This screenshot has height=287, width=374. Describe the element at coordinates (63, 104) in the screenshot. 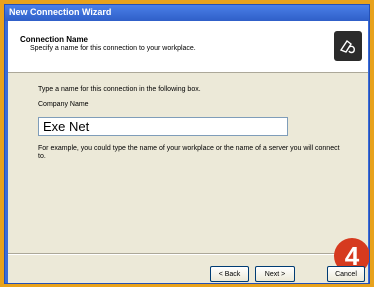

I see `company-name-label: Company Name` at that location.